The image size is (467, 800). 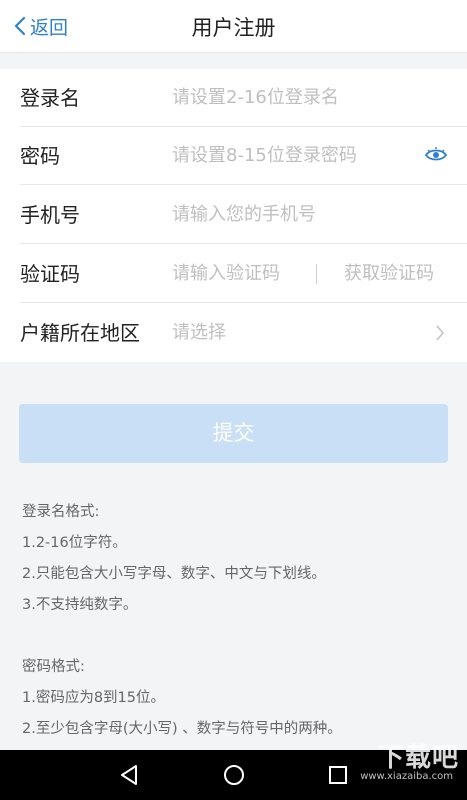 I want to click on watermark-logo: 下载吧, so click(x=418, y=758).